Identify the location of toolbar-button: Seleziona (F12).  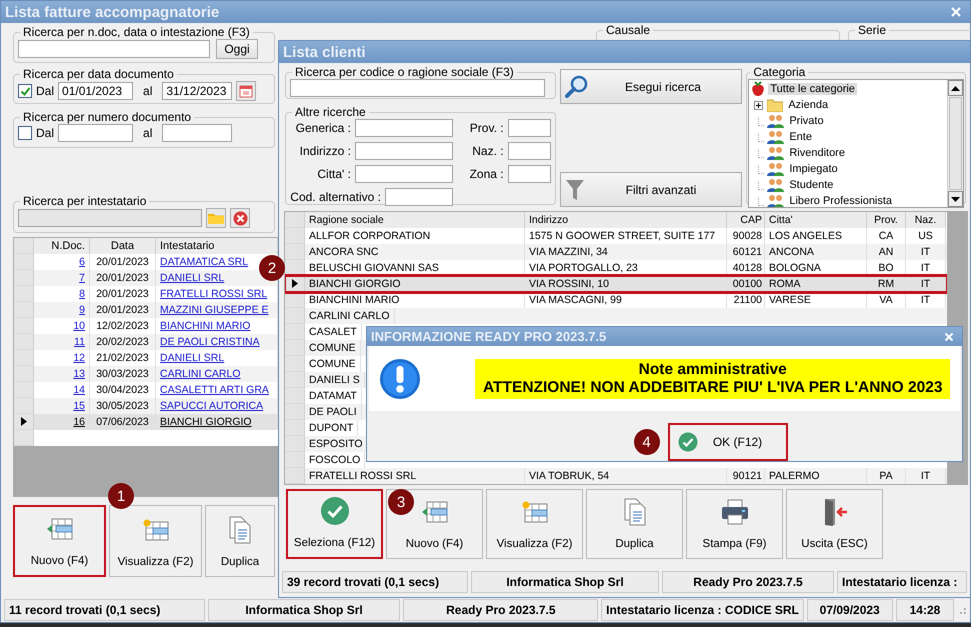
(334, 524).